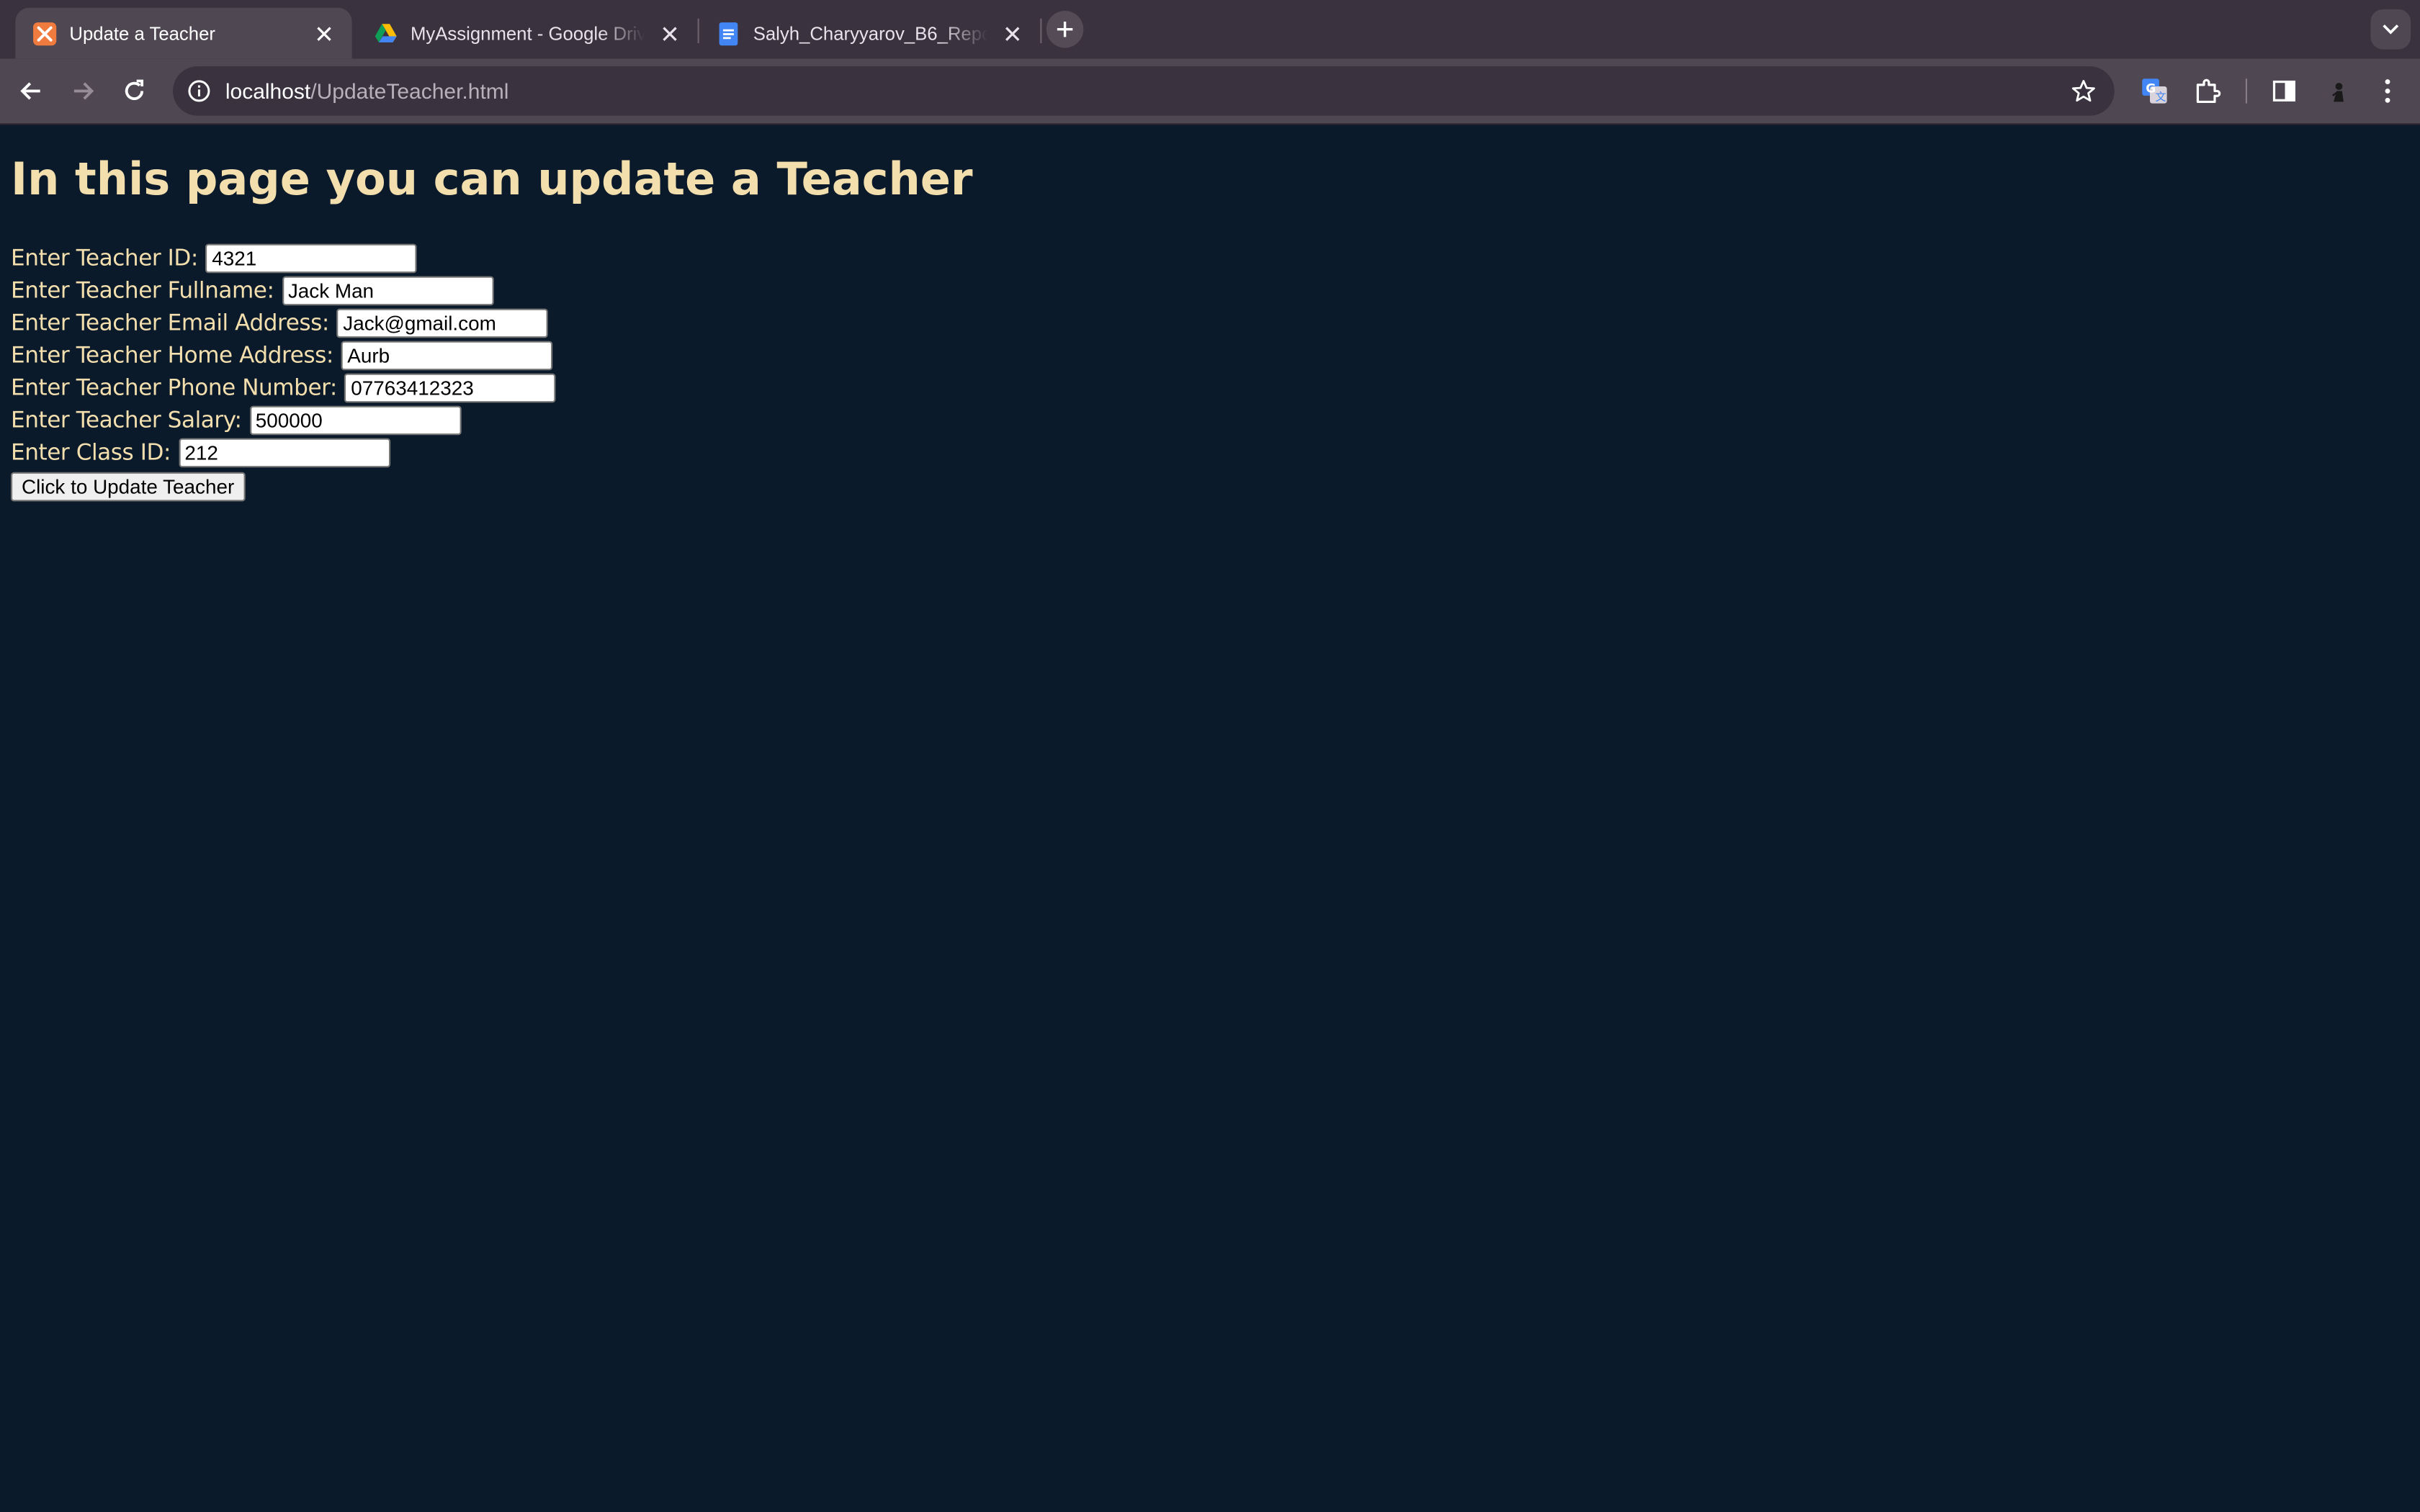 This screenshot has height=1512, width=2420. Describe the element at coordinates (142, 291) in the screenshot. I see `field-label: Enter Teacher Fullname:` at that location.